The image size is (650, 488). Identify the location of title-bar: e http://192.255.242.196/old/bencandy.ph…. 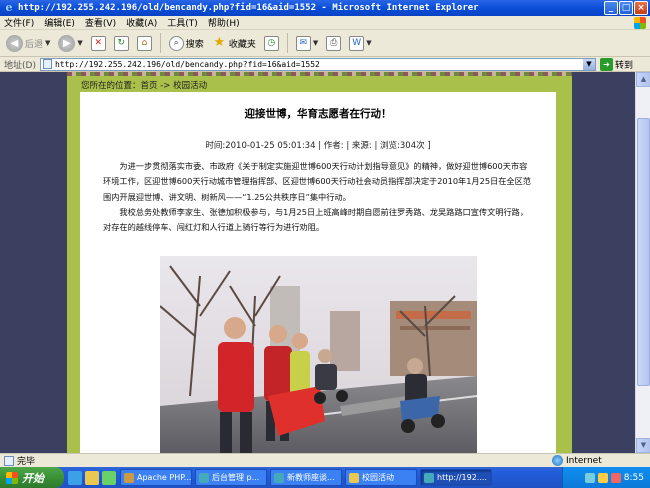
(325, 8).